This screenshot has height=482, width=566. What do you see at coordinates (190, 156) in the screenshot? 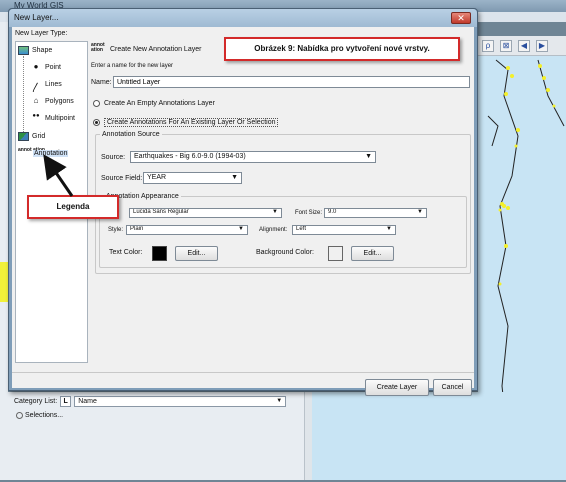
I see `source-select-value: Earthquakes - Big 6.0-9.0 (1994-03)` at bounding box center [190, 156].